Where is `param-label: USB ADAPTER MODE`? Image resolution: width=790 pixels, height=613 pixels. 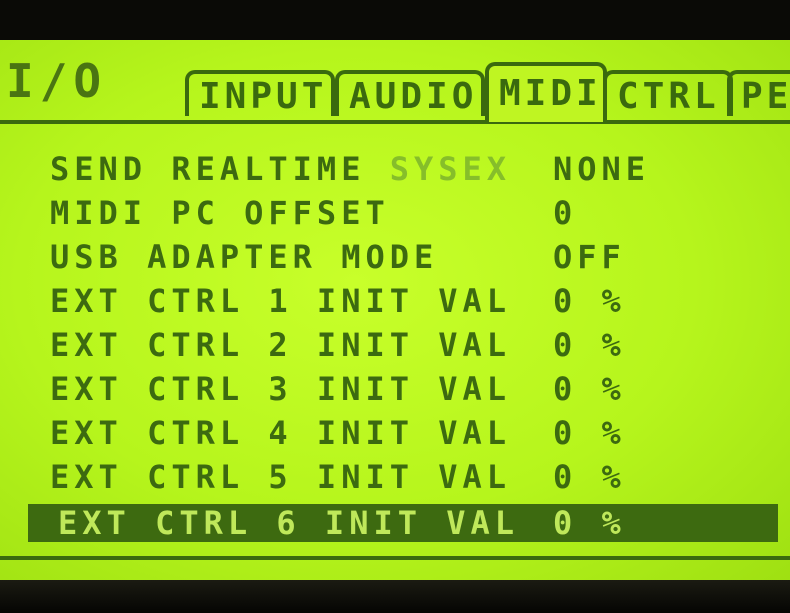
param-label: USB ADAPTER MODE is located at coordinates (244, 257).